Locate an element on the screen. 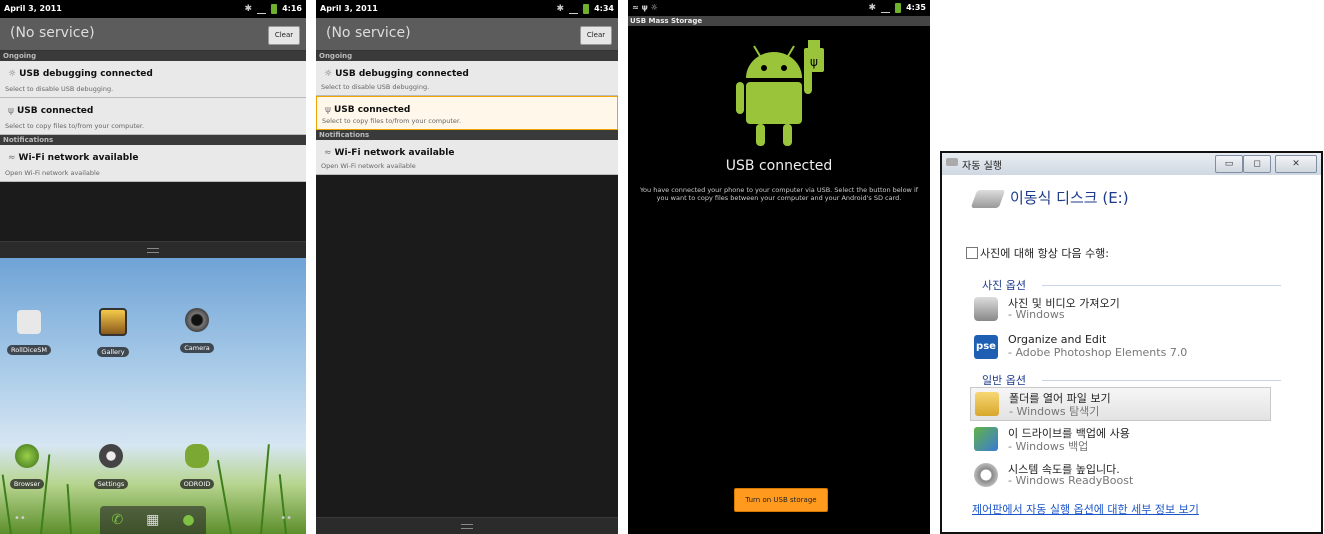  status-bar: April 3, 2011 ✱ 4:16 is located at coordinates (153, 9).